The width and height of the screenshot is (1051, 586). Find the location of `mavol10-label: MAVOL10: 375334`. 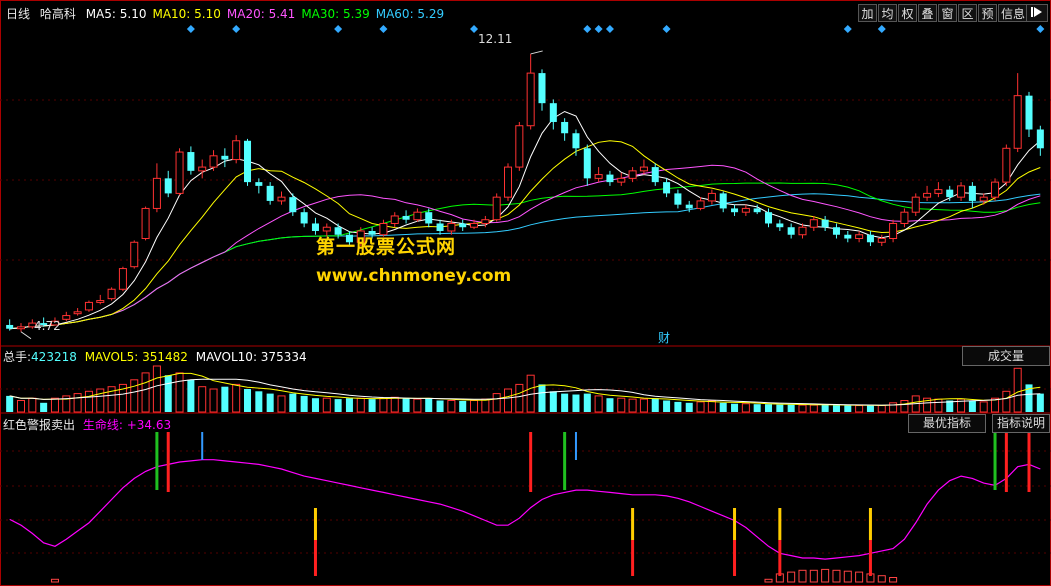

mavol10-label: MAVOL10: 375334 is located at coordinates (251, 357).